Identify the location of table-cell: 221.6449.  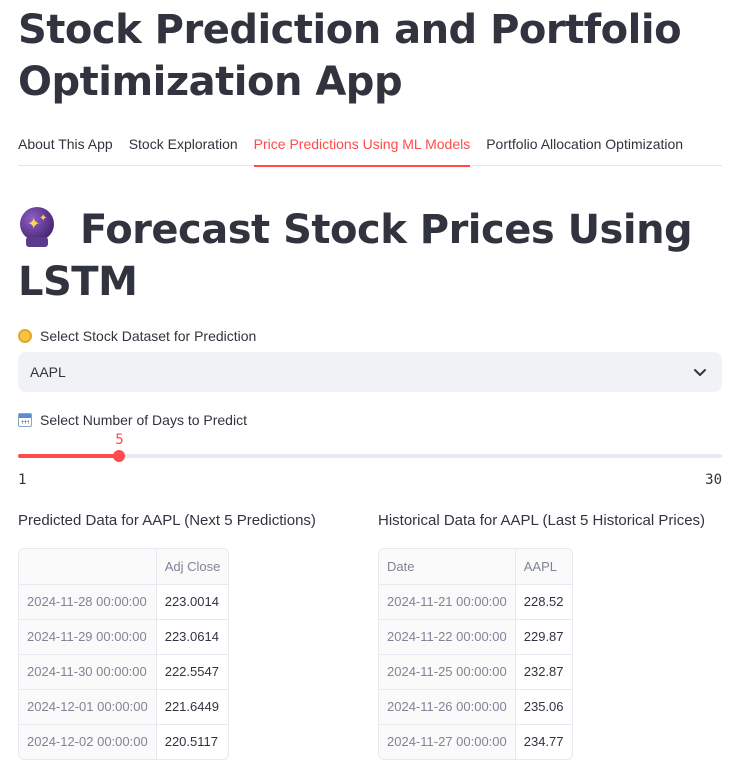
(192, 707).